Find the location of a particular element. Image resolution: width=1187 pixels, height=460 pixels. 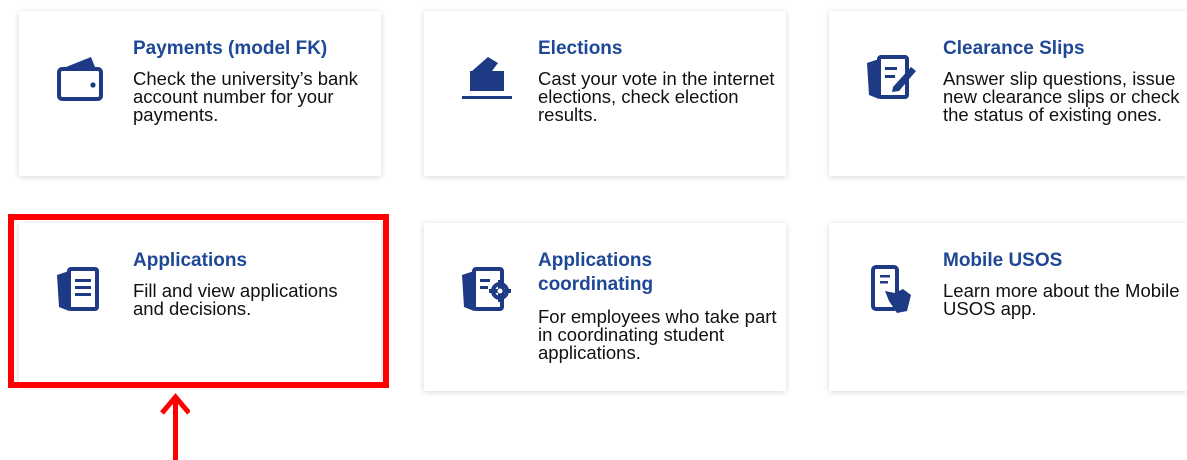

card-title: Elections is located at coordinates (580, 48).